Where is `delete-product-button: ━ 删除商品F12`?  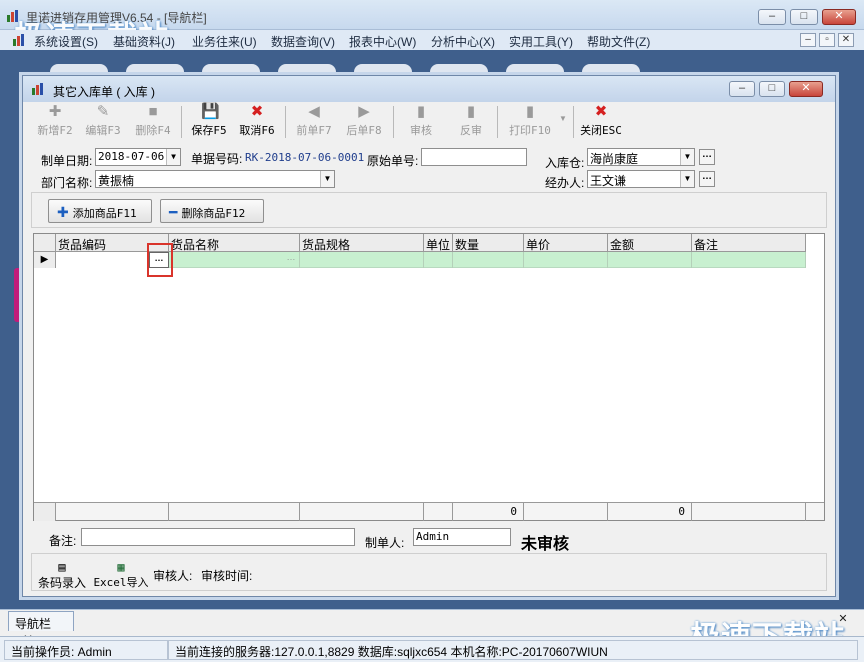 delete-product-button: ━ 删除商品F12 is located at coordinates (212, 211).